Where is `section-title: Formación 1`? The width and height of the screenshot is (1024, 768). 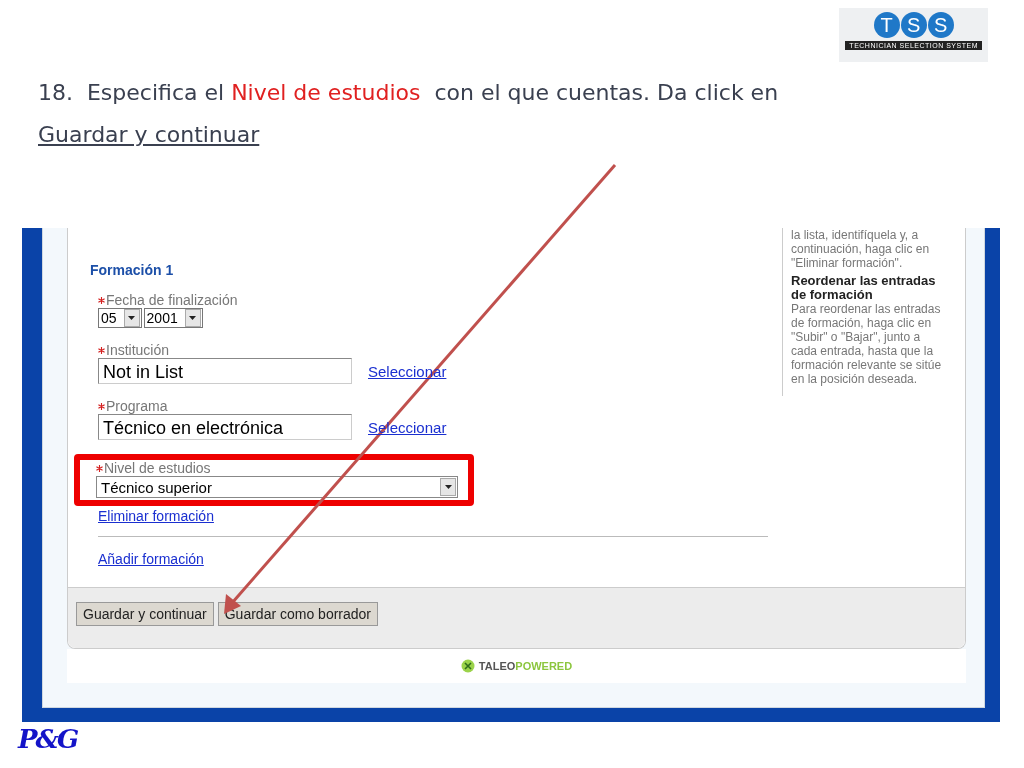 section-title: Formación 1 is located at coordinates (132, 270).